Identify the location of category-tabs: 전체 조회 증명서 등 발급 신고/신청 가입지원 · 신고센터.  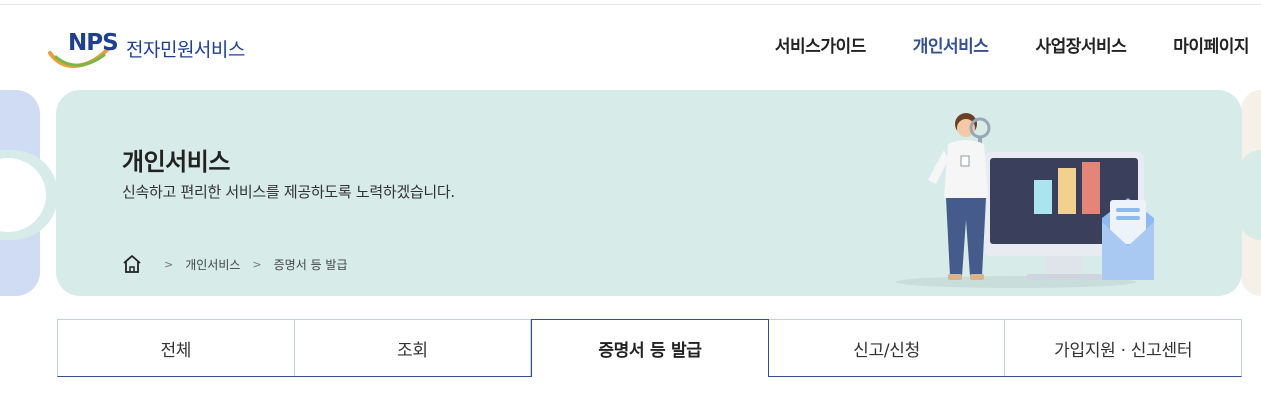
(649, 348).